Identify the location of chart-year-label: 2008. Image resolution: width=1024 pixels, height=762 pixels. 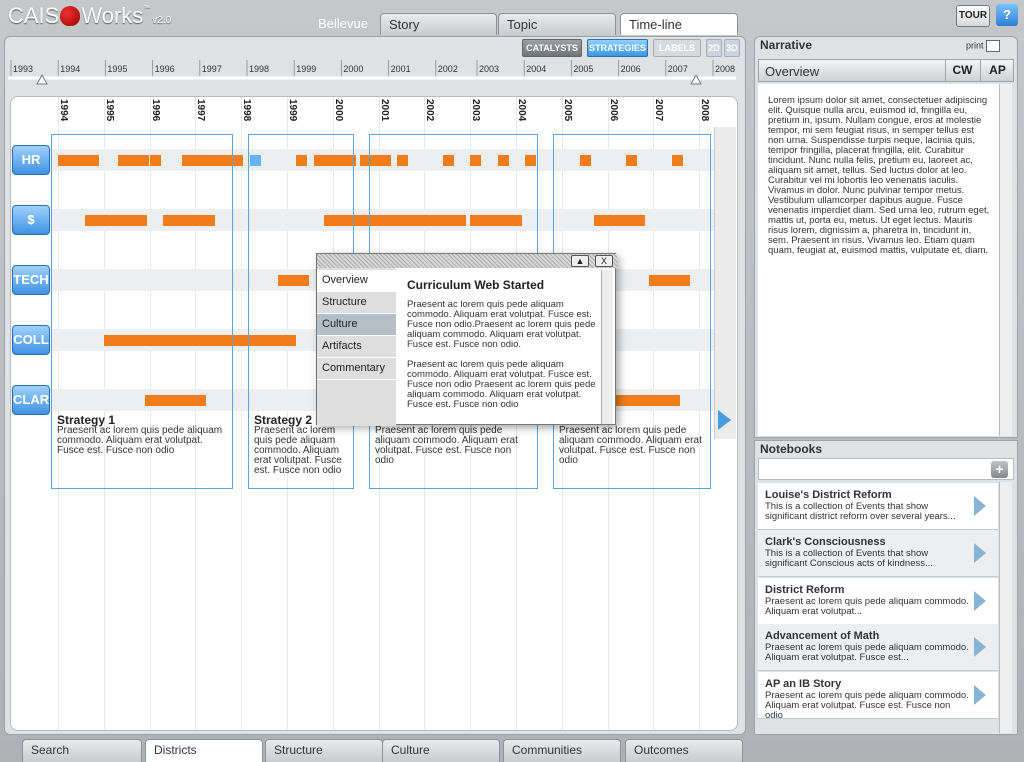
(705, 110).